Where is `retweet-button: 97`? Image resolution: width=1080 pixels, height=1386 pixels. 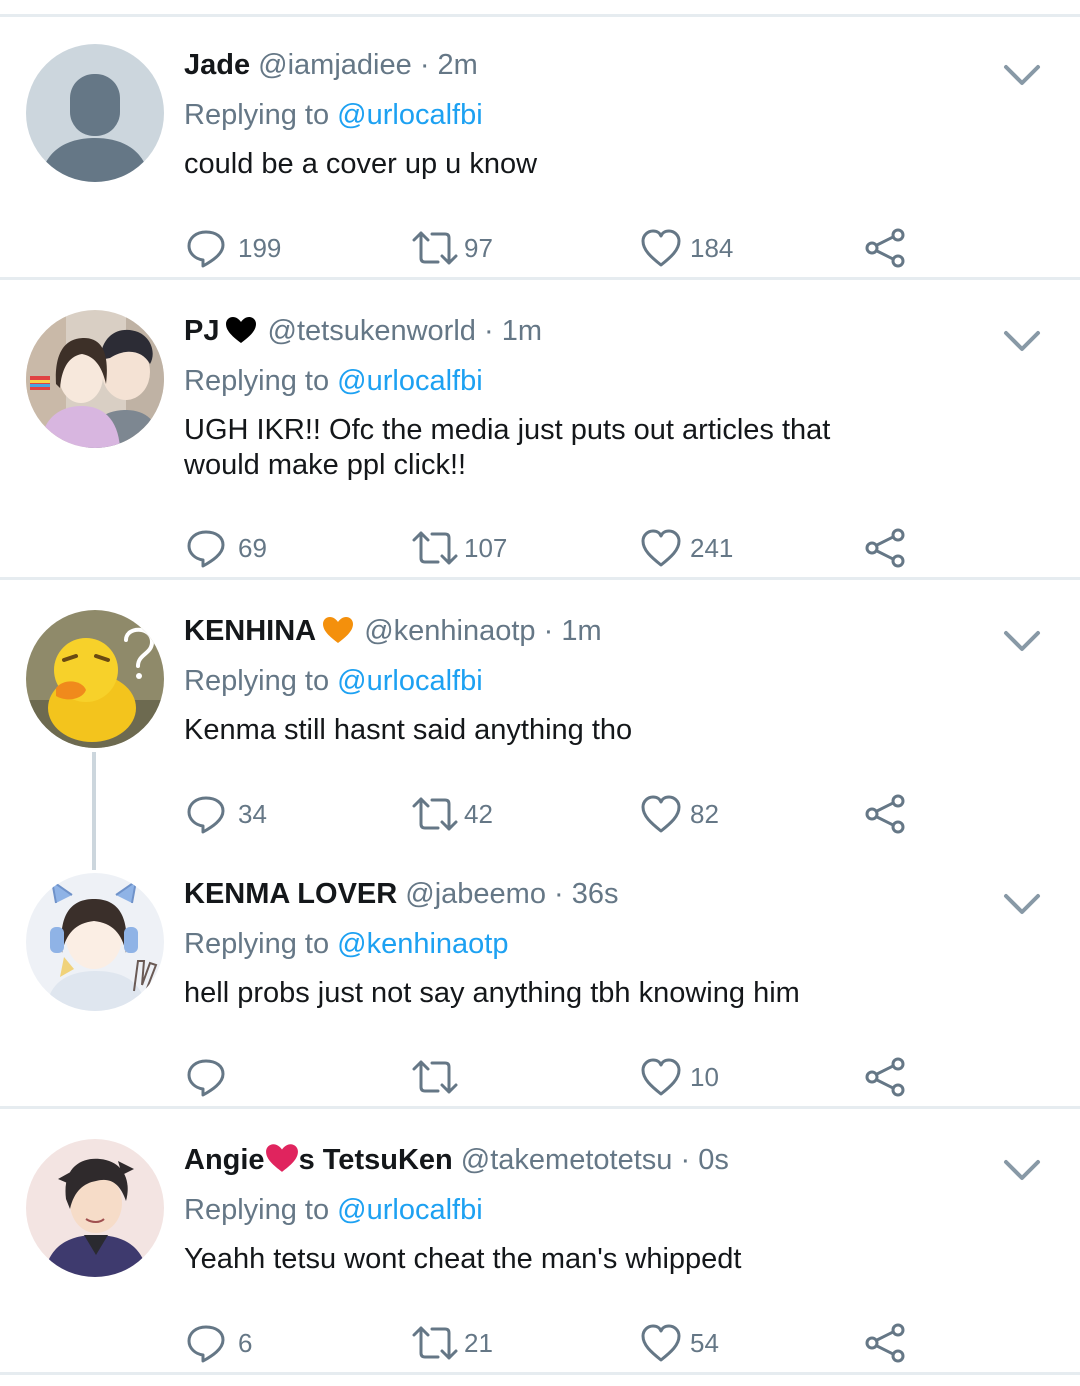 retweet-button: 97 is located at coordinates (451, 248).